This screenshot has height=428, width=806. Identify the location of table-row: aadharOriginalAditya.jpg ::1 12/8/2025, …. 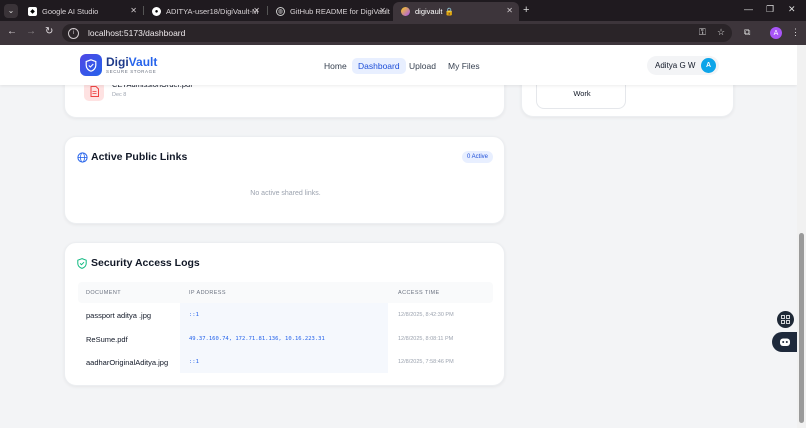
(285, 361).